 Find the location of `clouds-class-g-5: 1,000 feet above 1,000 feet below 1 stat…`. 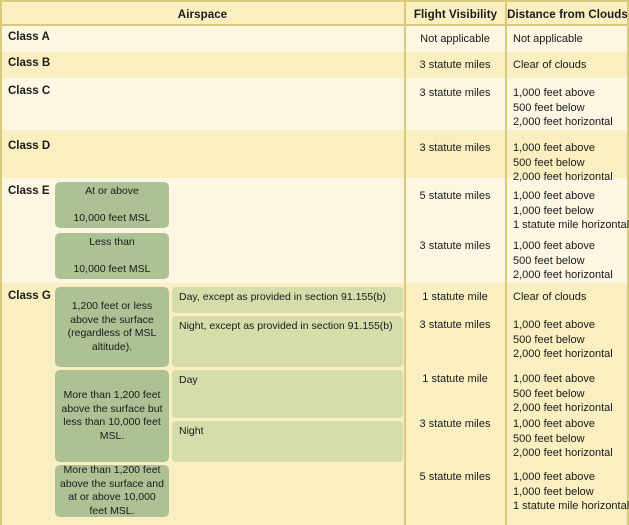

clouds-class-g-5: 1,000 feet above 1,000 feet below 1 stat… is located at coordinates (571, 492).